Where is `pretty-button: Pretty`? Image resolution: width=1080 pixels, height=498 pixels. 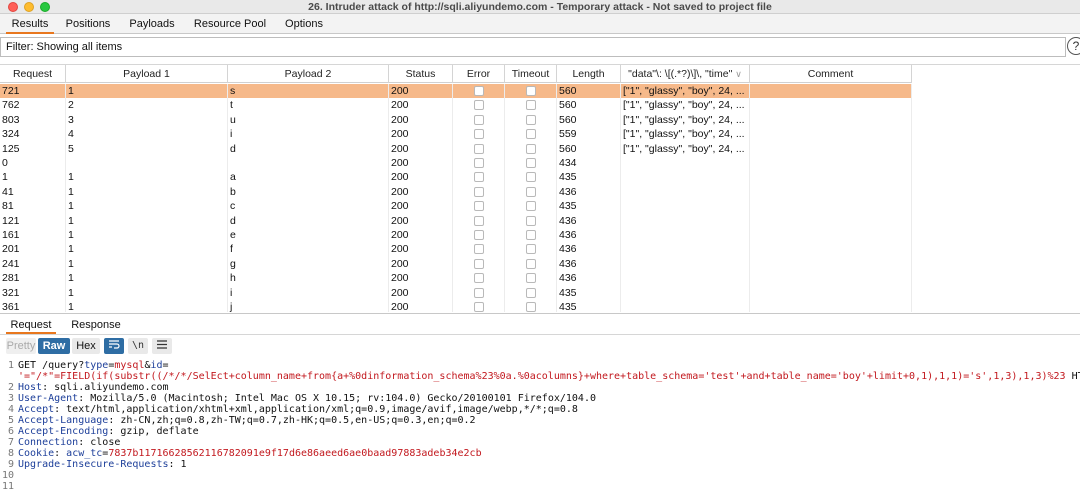 pretty-button: Pretty is located at coordinates (21, 346).